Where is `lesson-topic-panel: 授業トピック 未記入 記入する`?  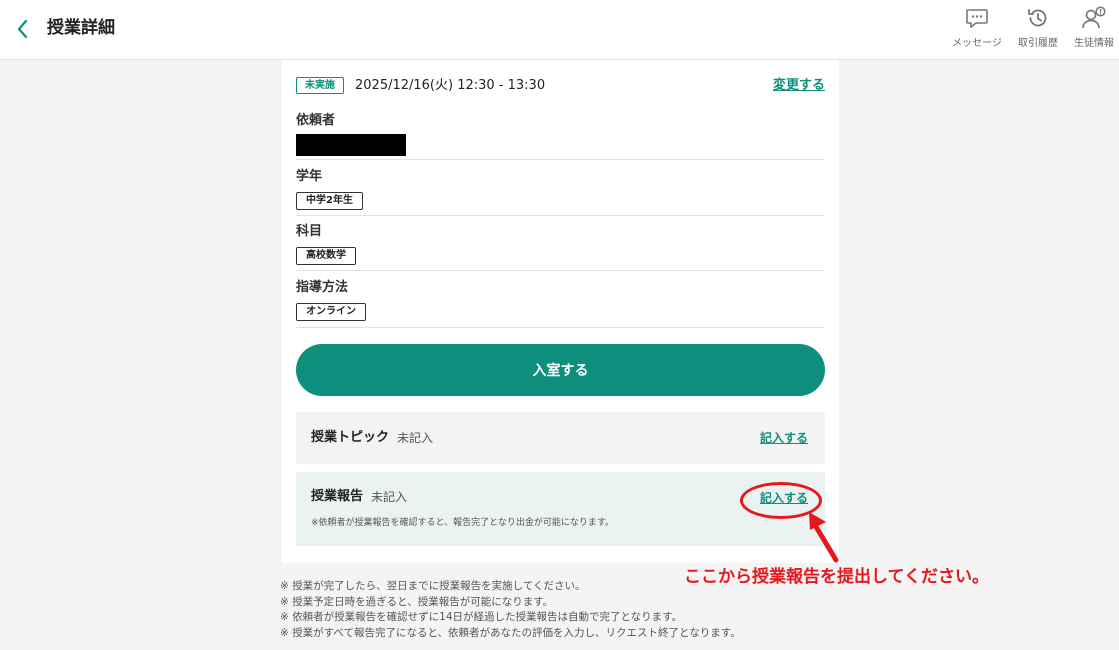 lesson-topic-panel: 授業トピック 未記入 記入する is located at coordinates (560, 438).